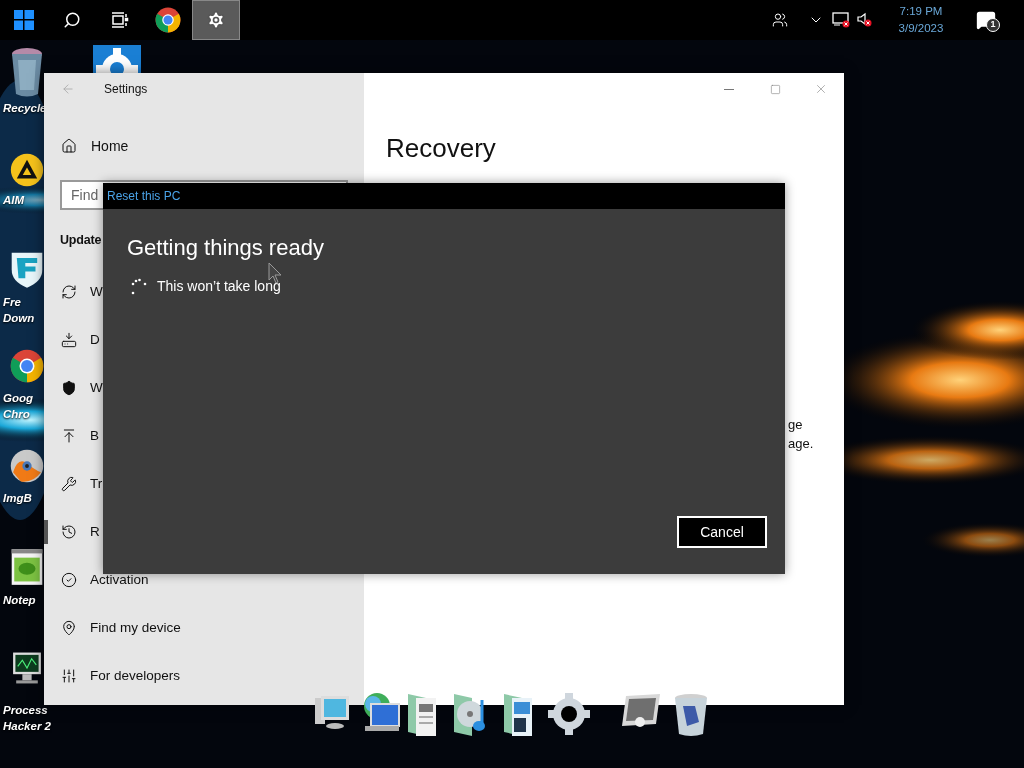 The image size is (1024, 768). Describe the element at coordinates (921, 28) in the screenshot. I see `clock-date: 3/9/2023` at that location.